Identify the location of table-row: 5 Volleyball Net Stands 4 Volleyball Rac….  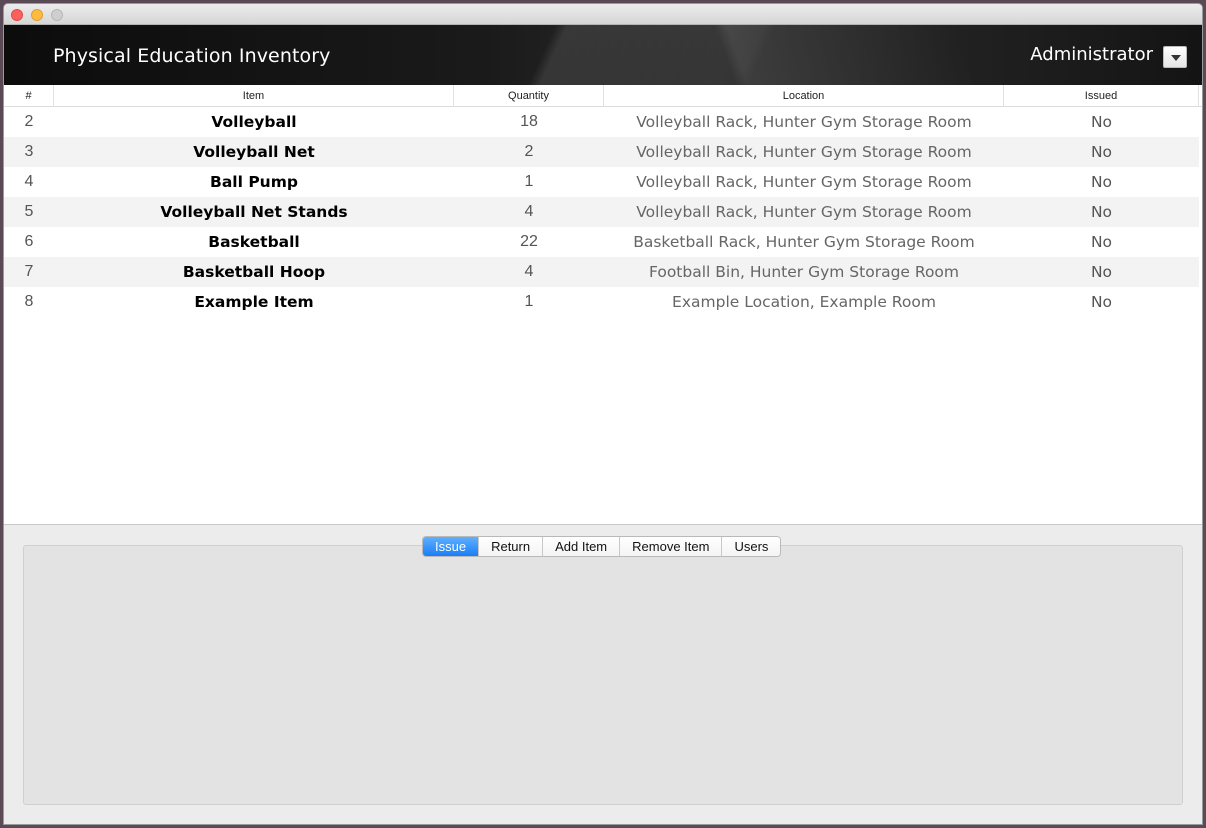
(601, 212).